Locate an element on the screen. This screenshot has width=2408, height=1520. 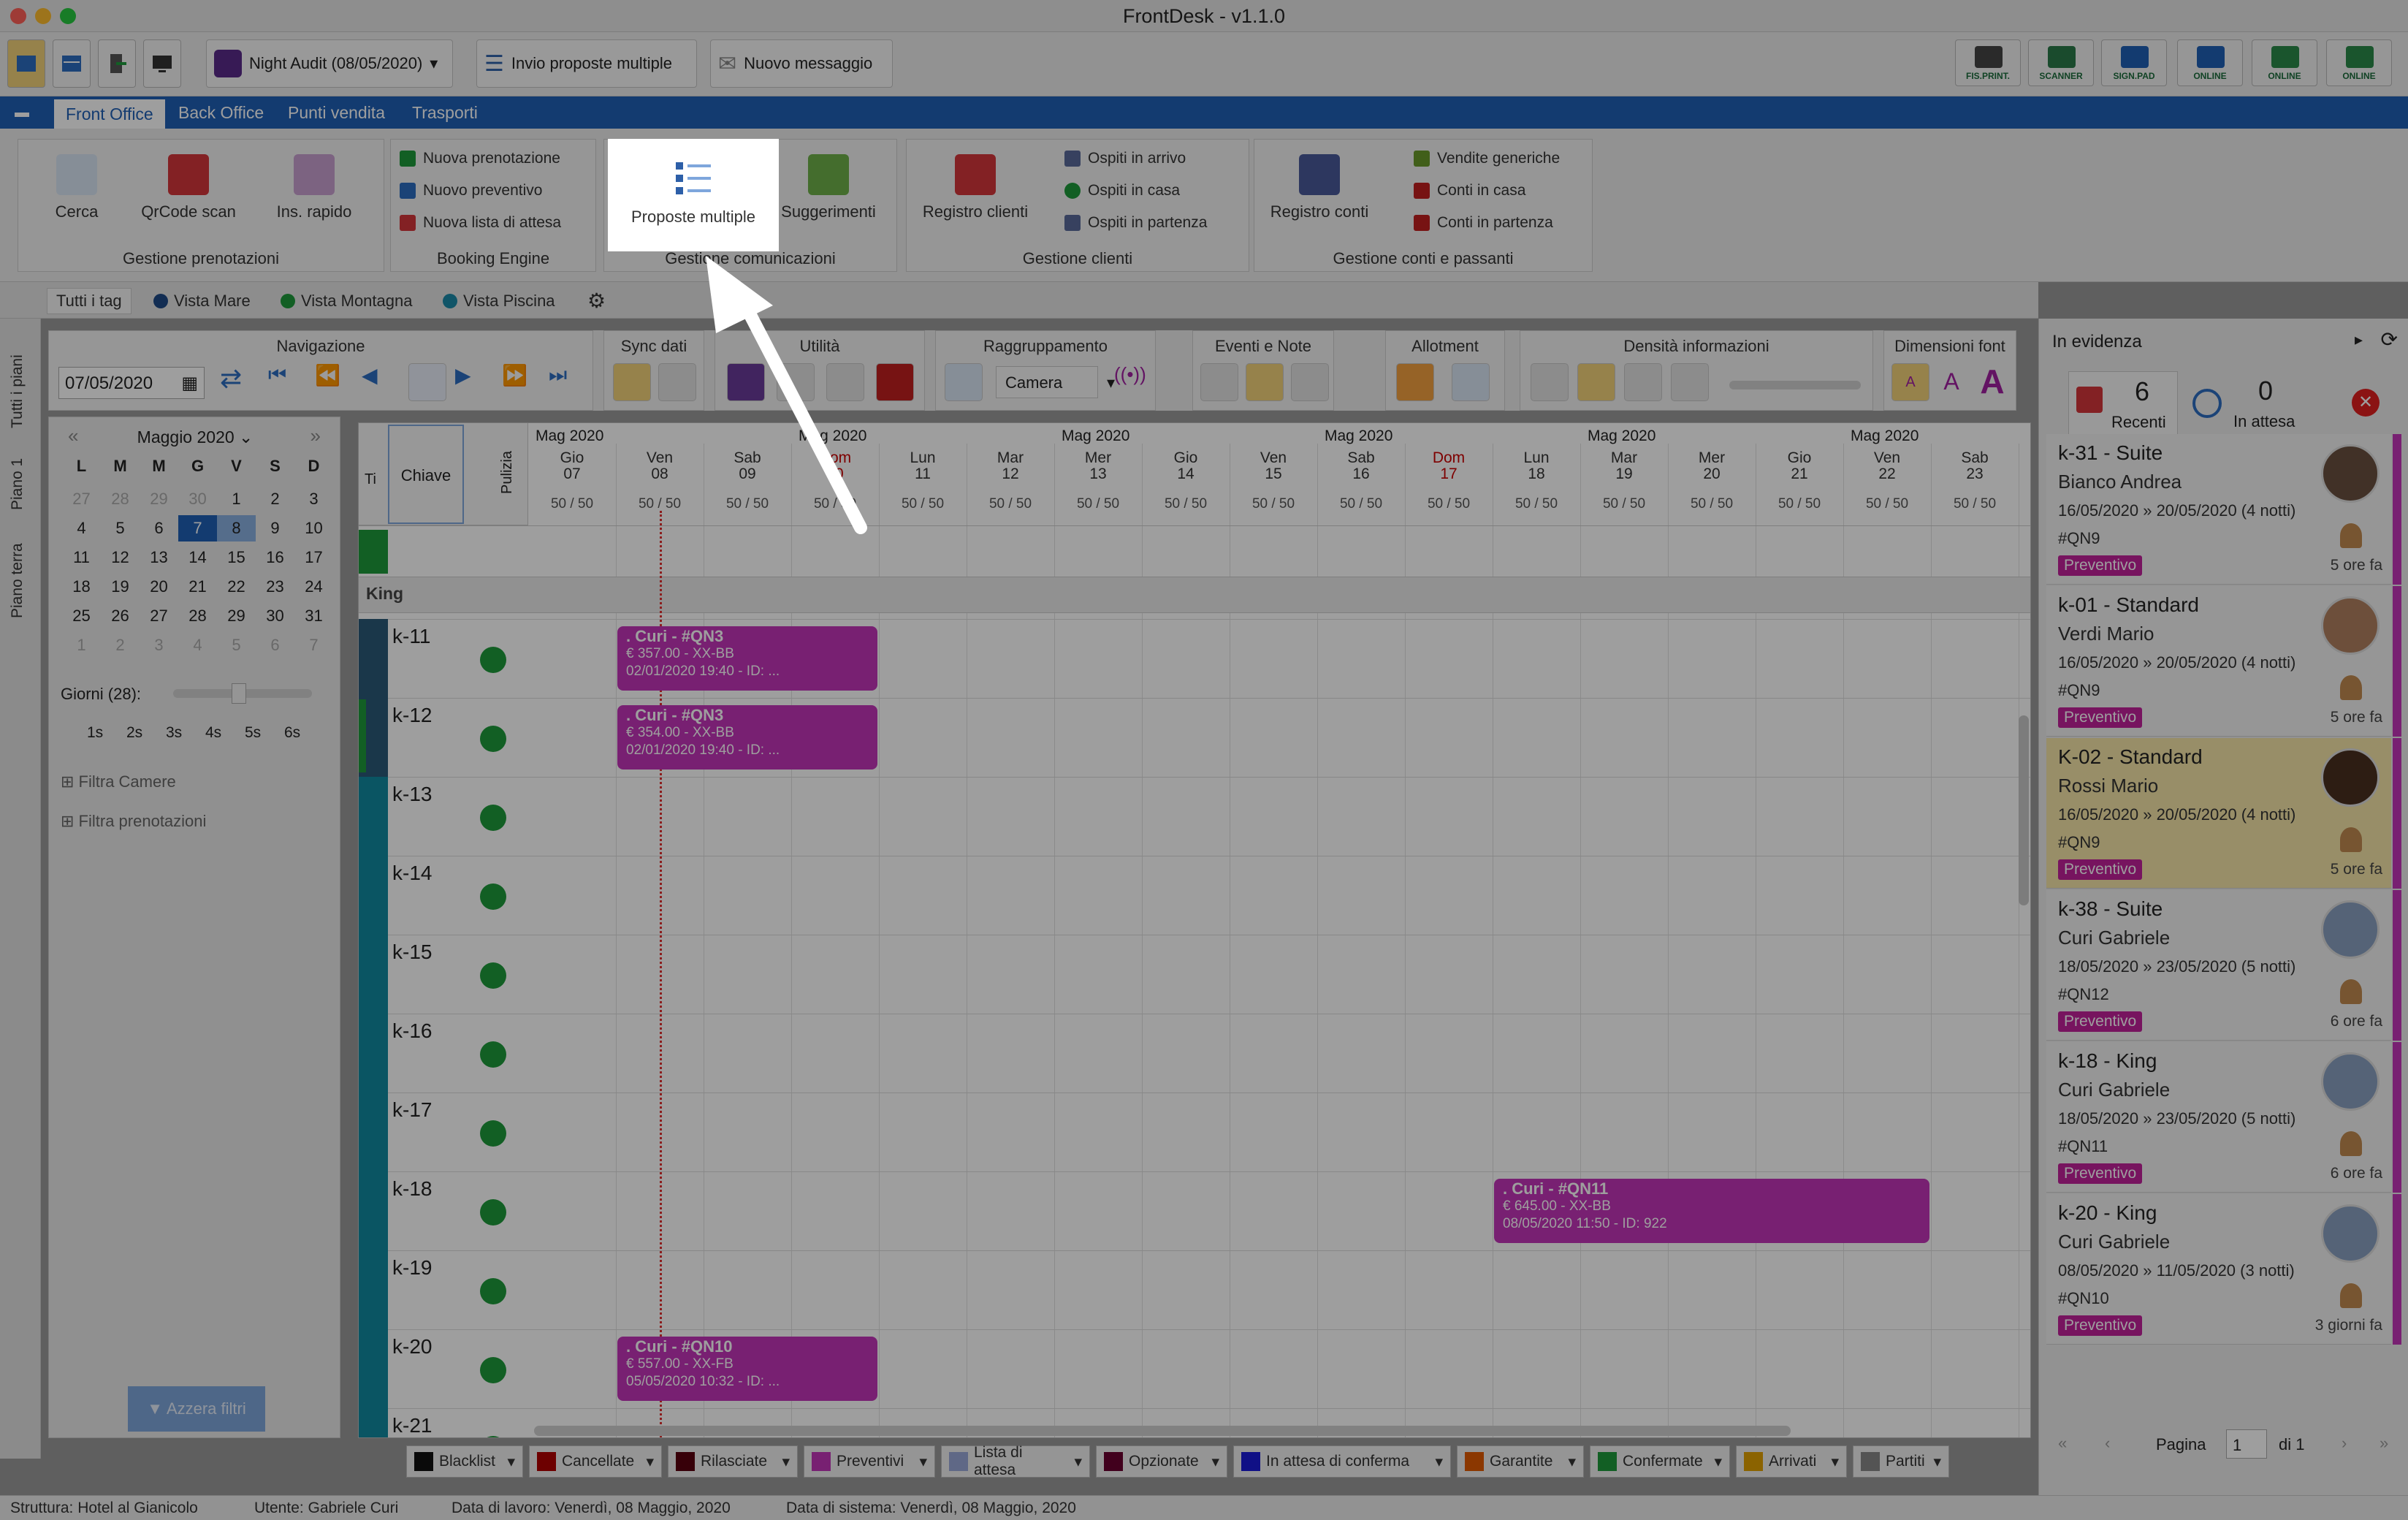
calendar-day: 18 is located at coordinates (81, 587).